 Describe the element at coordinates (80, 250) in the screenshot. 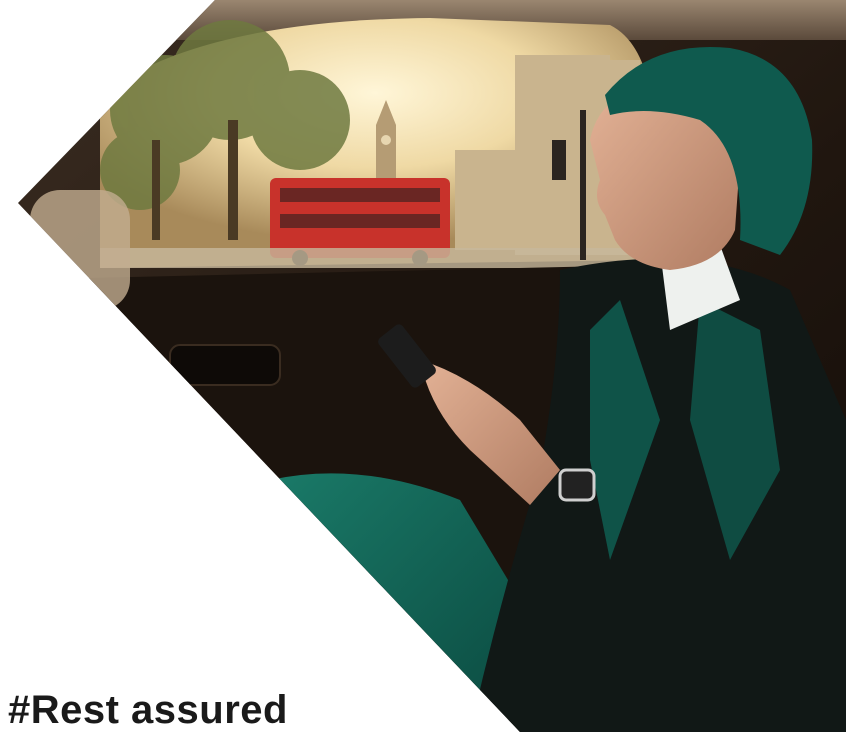

I see `headrest` at that location.